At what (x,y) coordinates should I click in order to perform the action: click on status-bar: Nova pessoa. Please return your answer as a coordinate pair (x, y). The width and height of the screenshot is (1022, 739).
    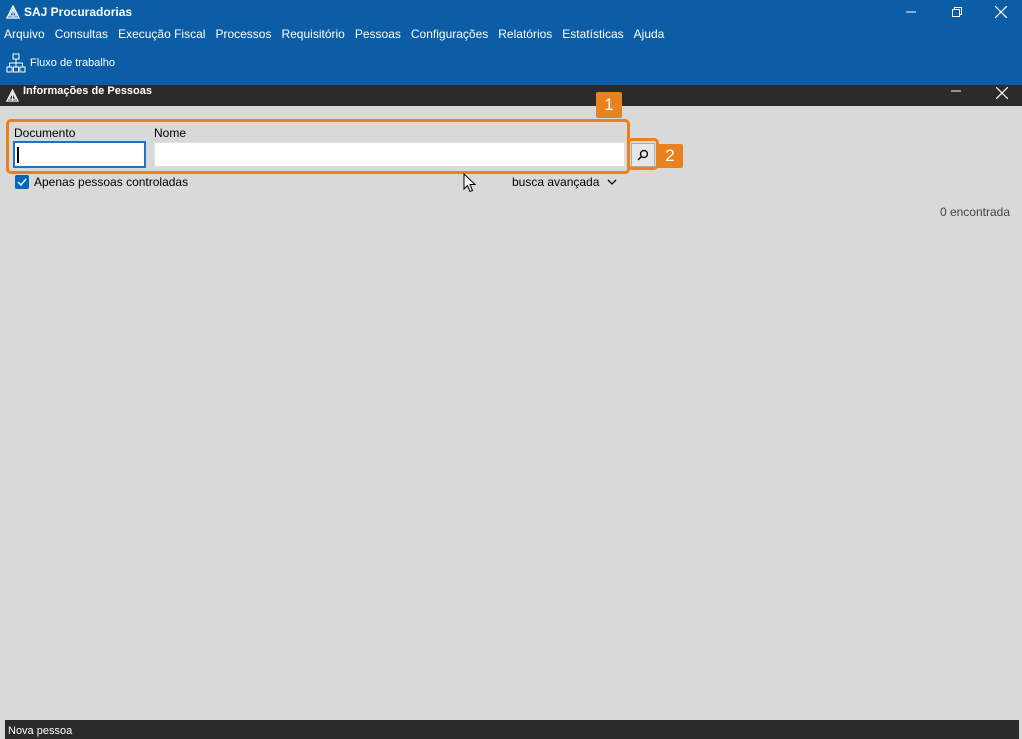
    Looking at the image, I should click on (511, 729).